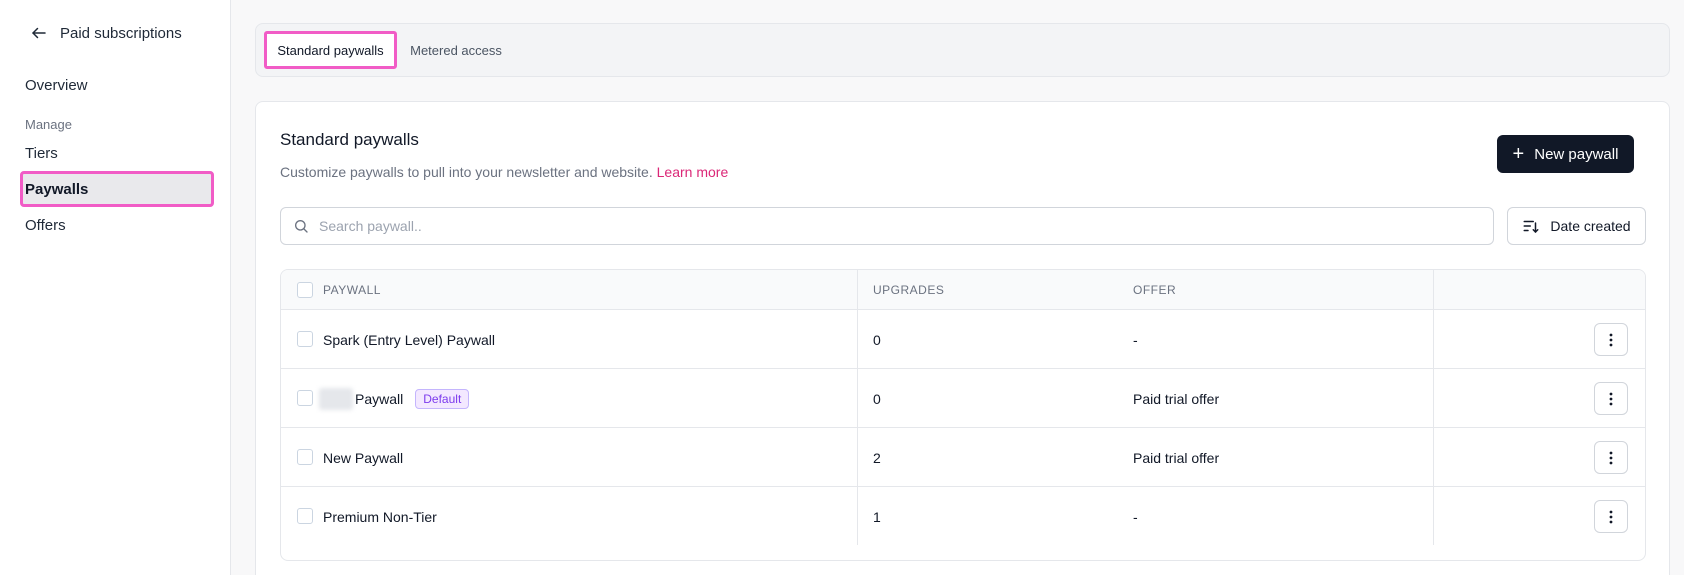  What do you see at coordinates (117, 225) in the screenshot?
I see `sidebar-item-offers: Offers` at bounding box center [117, 225].